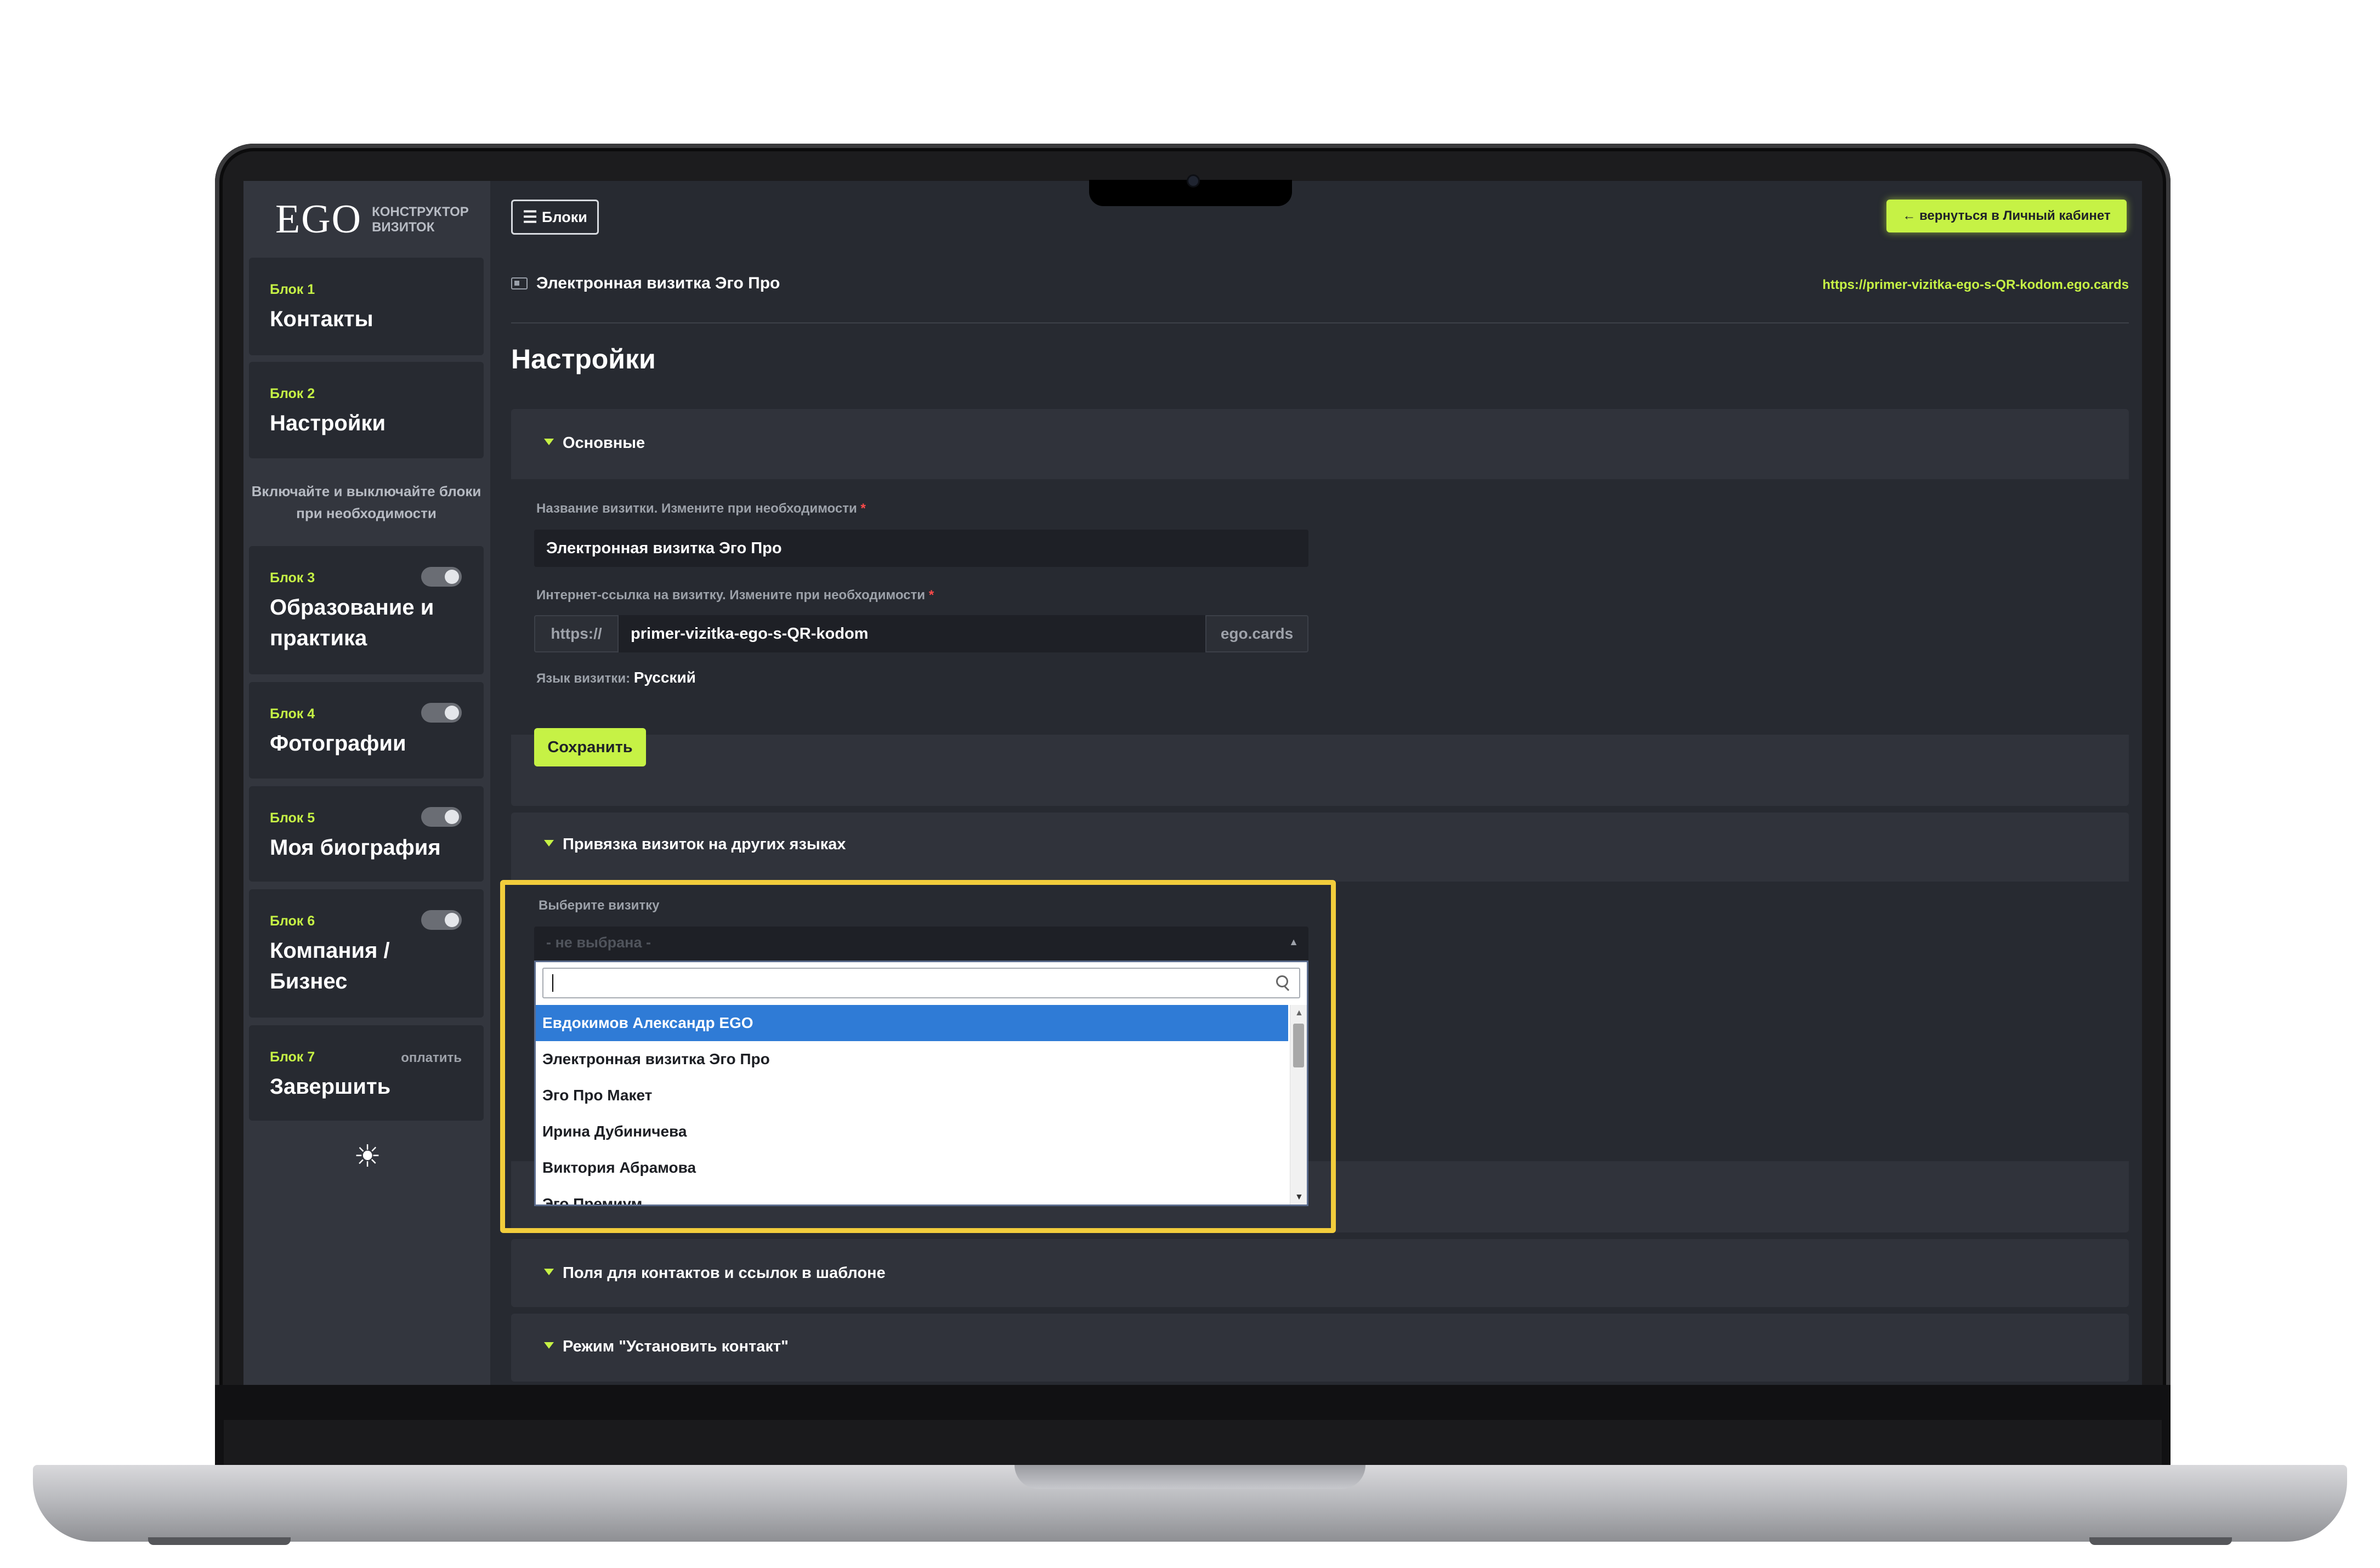 This screenshot has height=1568, width=2380. What do you see at coordinates (583, 359) in the screenshot?
I see `page-title: Настройки` at bounding box center [583, 359].